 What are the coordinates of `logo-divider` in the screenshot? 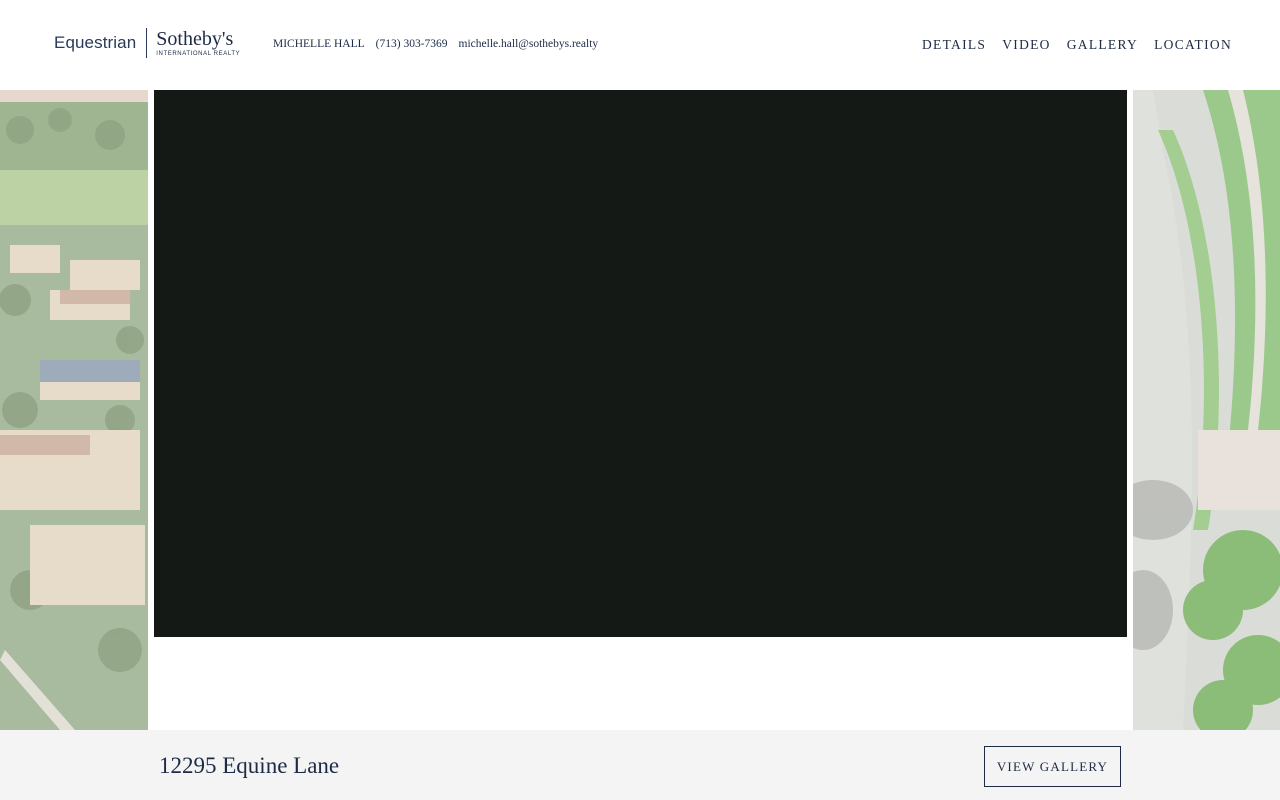 It's located at (147, 43).